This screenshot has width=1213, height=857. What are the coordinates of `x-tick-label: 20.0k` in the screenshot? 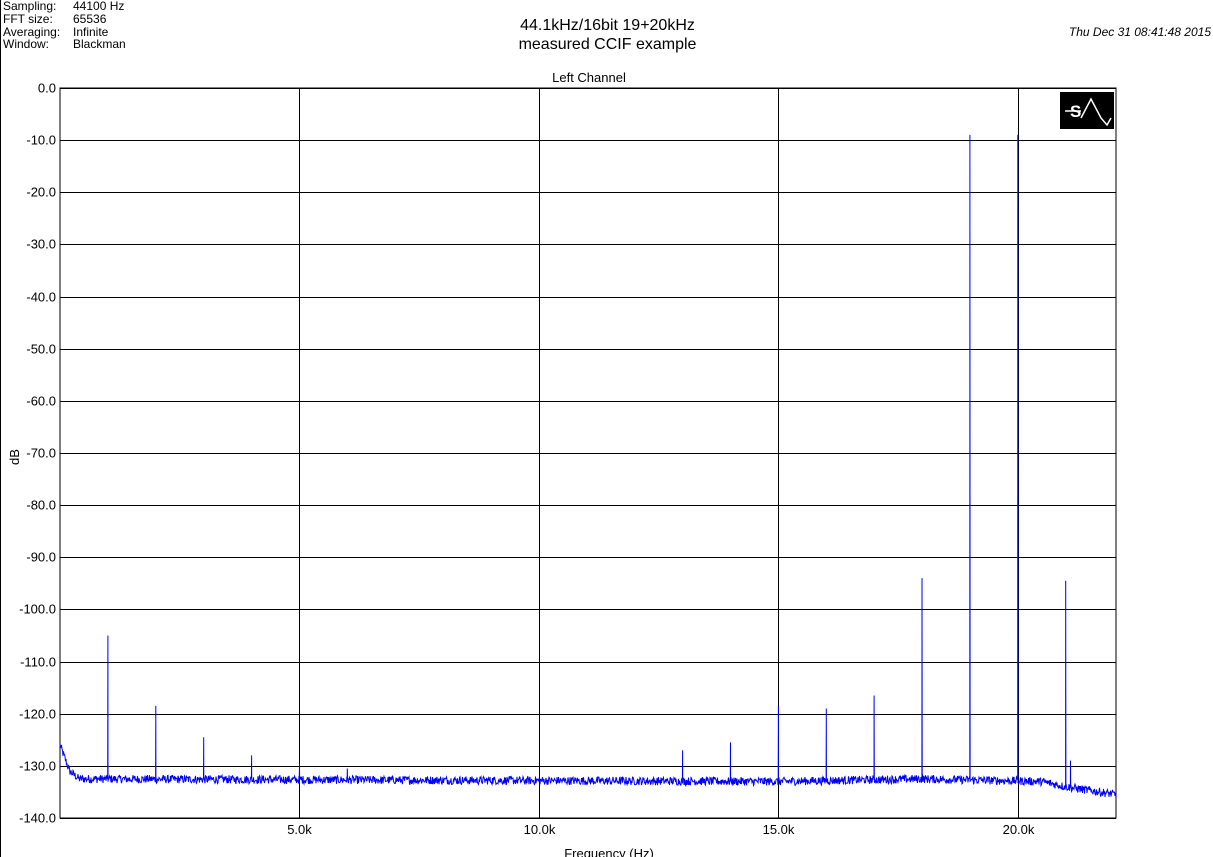 It's located at (1019, 829).